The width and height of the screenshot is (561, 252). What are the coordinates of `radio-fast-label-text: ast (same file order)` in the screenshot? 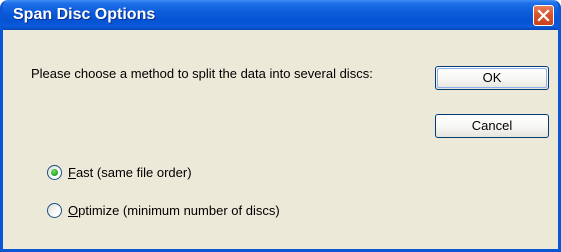 It's located at (133, 172).